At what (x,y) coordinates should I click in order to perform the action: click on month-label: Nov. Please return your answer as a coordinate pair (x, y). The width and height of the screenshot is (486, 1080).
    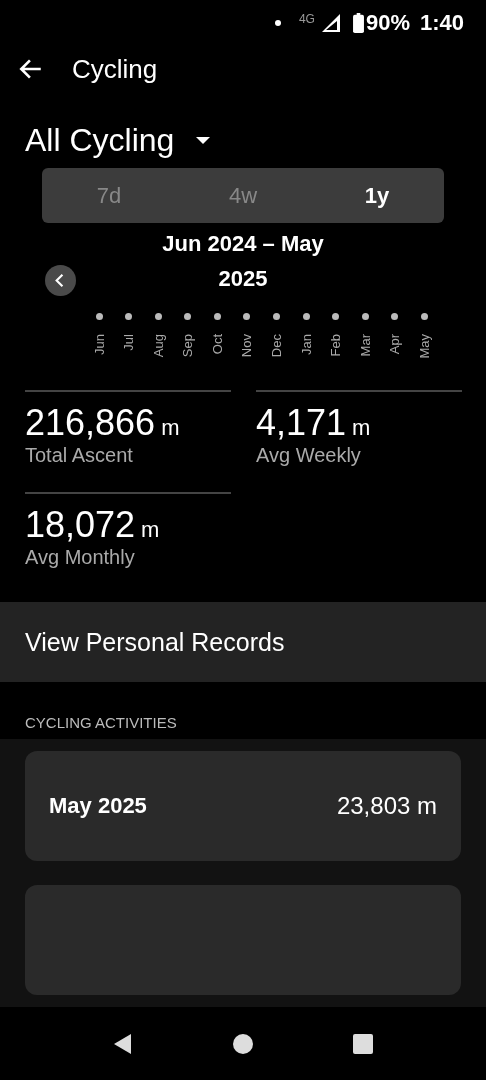
    Looking at the image, I should click on (247, 346).